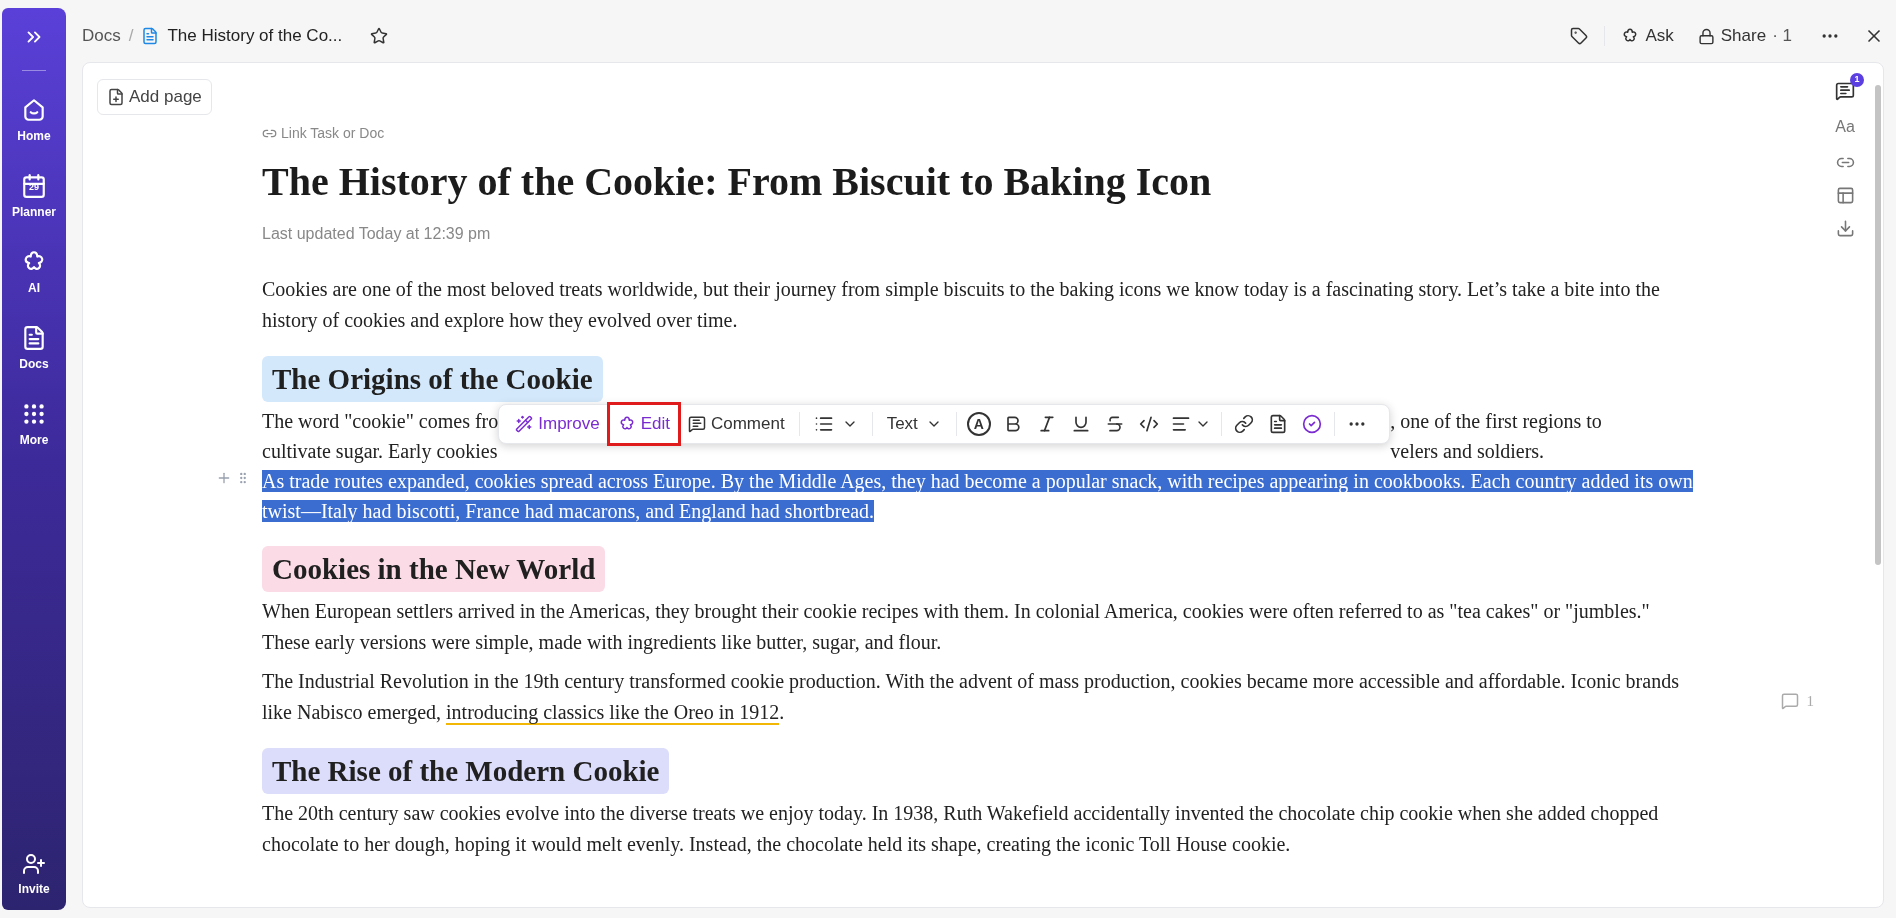 This screenshot has width=1896, height=918. I want to click on text-style-dropdown: Text, so click(914, 423).